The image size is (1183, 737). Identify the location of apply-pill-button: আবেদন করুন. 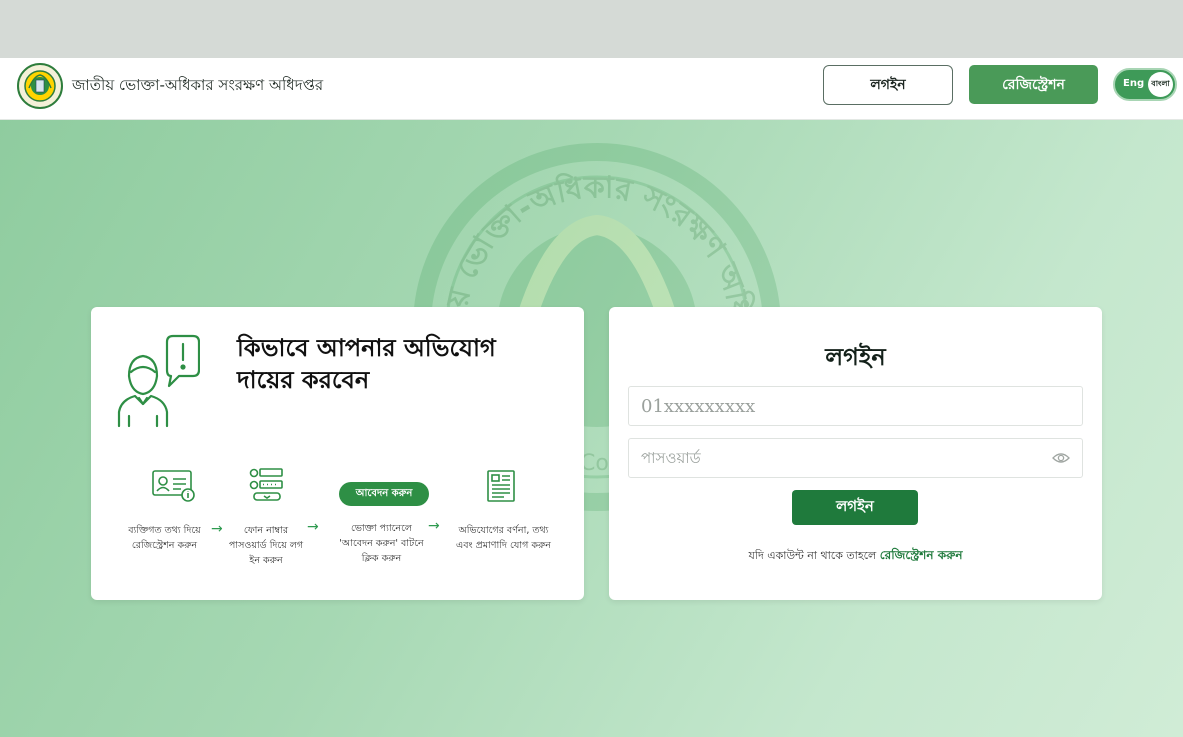
(384, 494).